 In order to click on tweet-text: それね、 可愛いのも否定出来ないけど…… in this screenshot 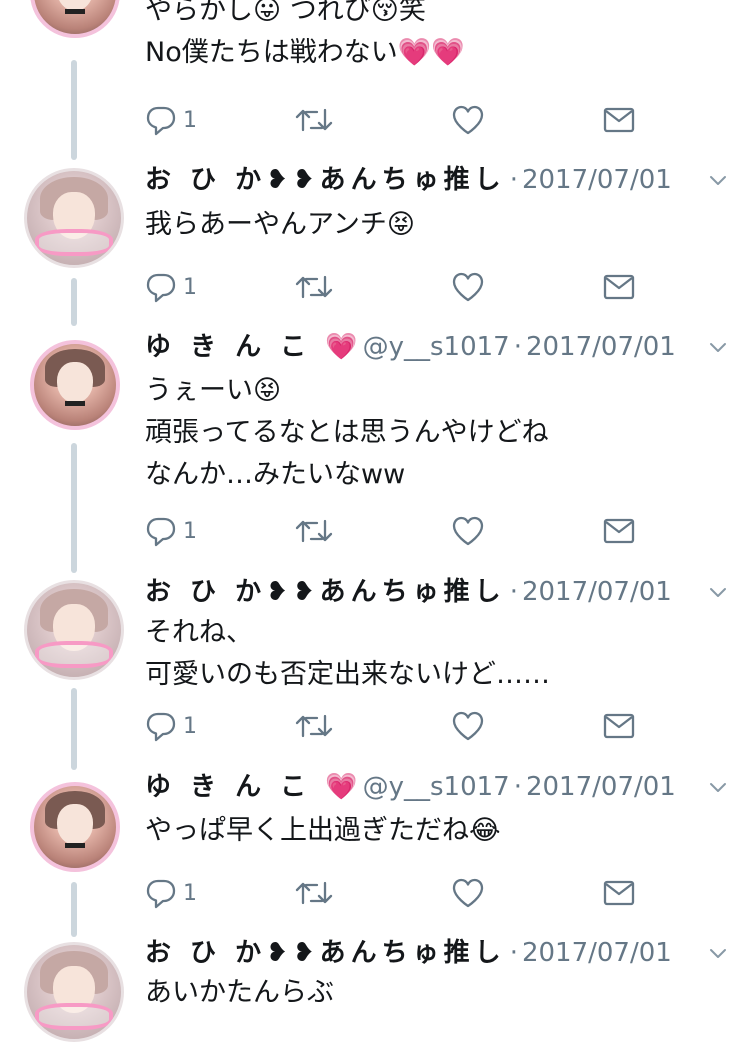, I will do `click(347, 653)`.